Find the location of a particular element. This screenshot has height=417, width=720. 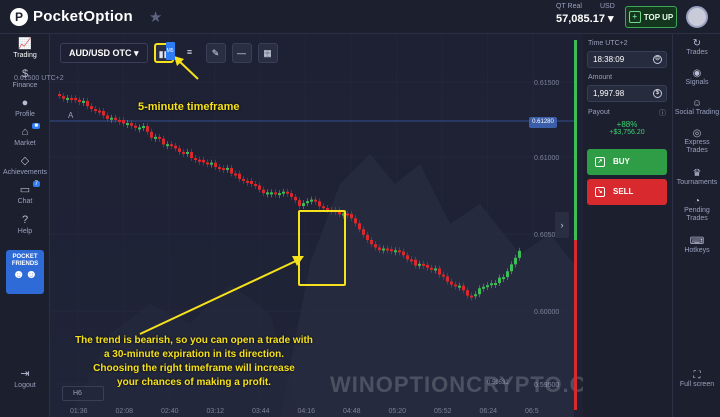

pocket-friends-banner: POCKET FRIENDS ☻☻ is located at coordinates (25, 272).